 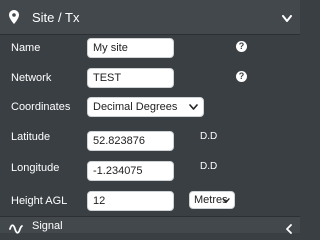 I want to click on height-unit-select: Metres, so click(x=212, y=200).